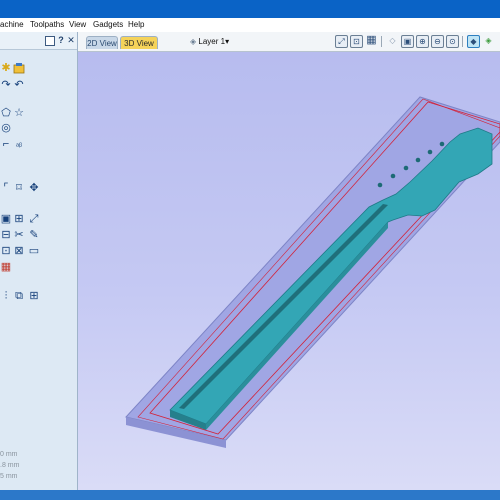  Describe the element at coordinates (250, 25) in the screenshot. I see `menu-bar: achine Toolpaths View Gadgets Help` at that location.